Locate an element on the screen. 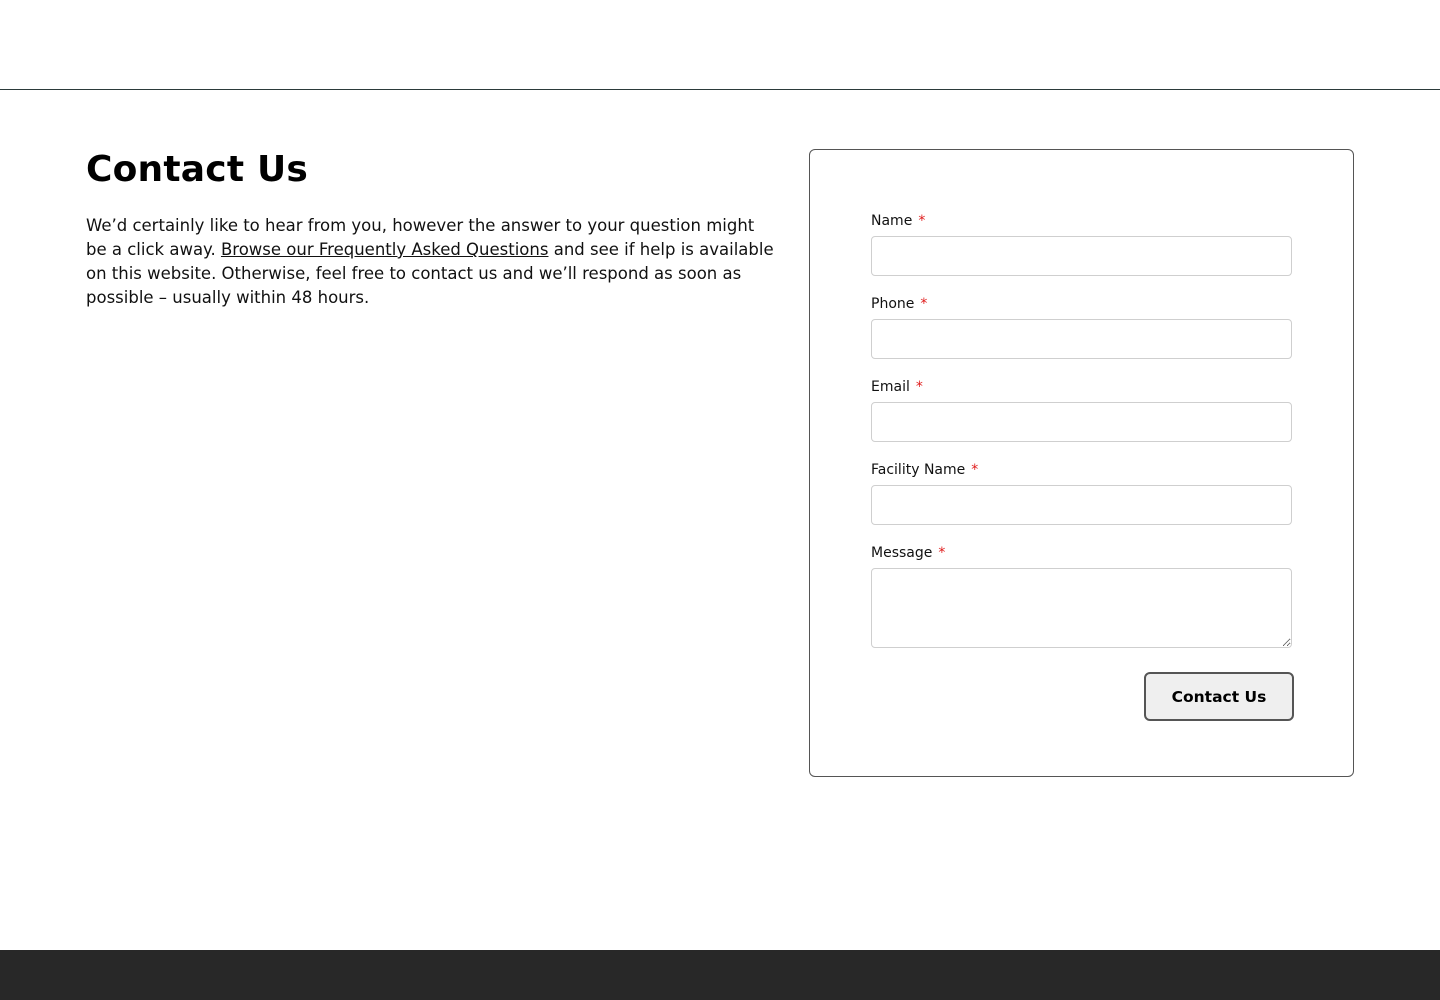  site-footer is located at coordinates (720, 975).